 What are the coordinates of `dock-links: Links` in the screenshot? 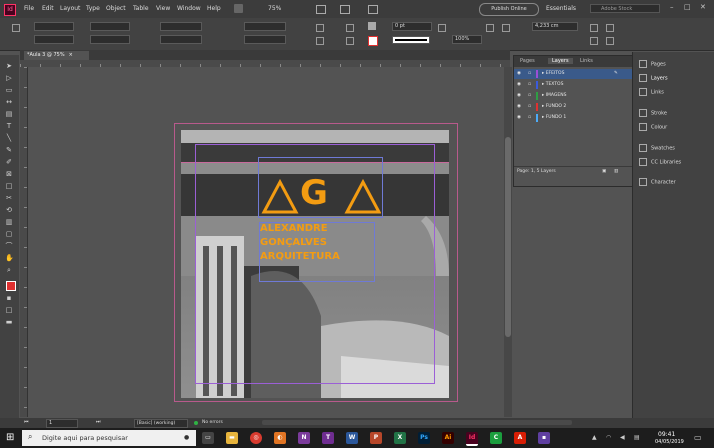 It's located at (651, 92).